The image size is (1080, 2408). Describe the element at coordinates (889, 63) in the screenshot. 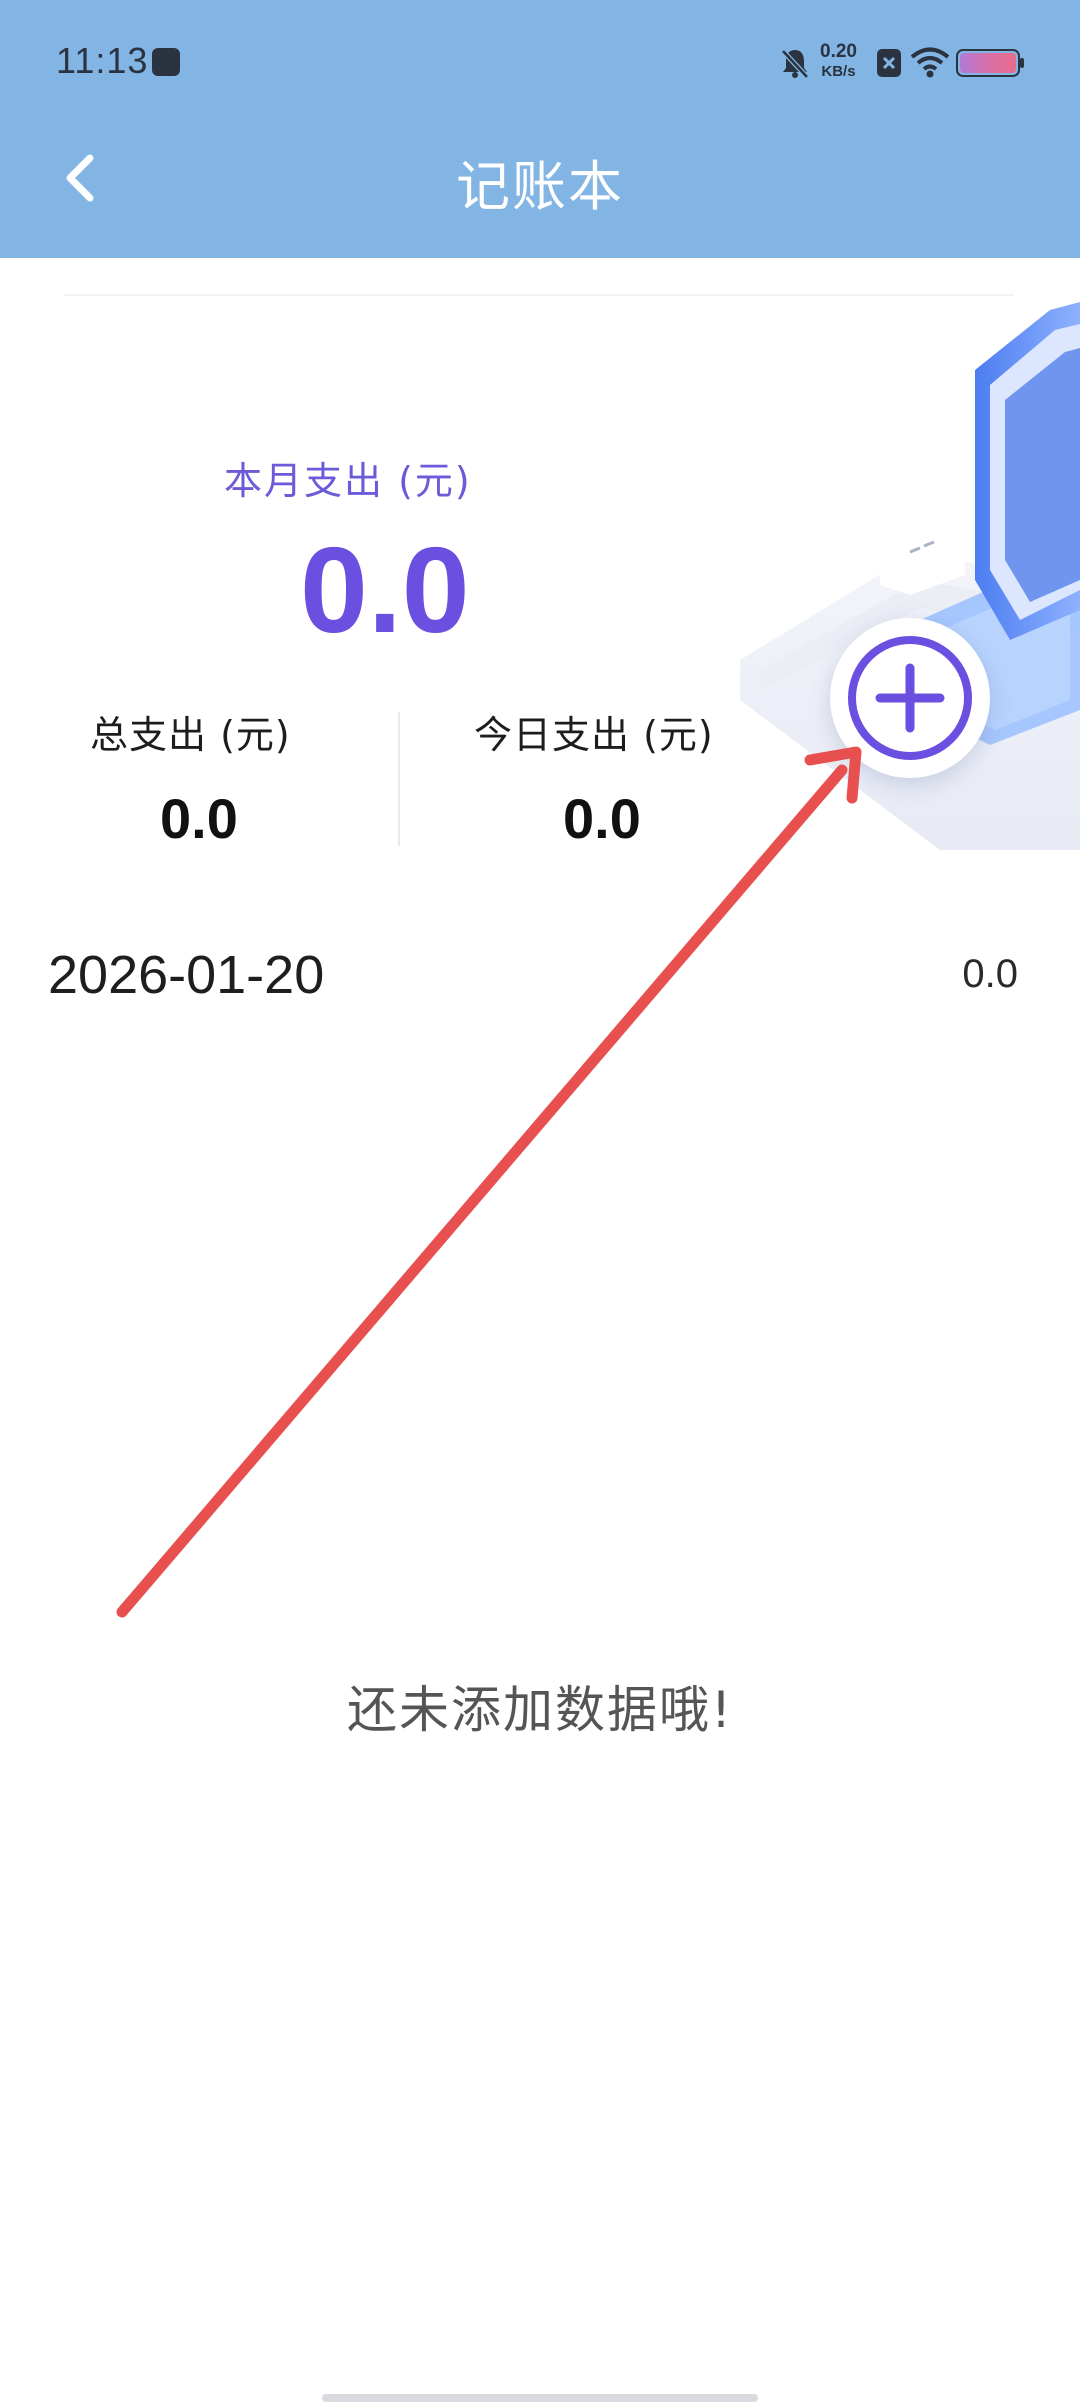

I see `close-box-icon` at that location.